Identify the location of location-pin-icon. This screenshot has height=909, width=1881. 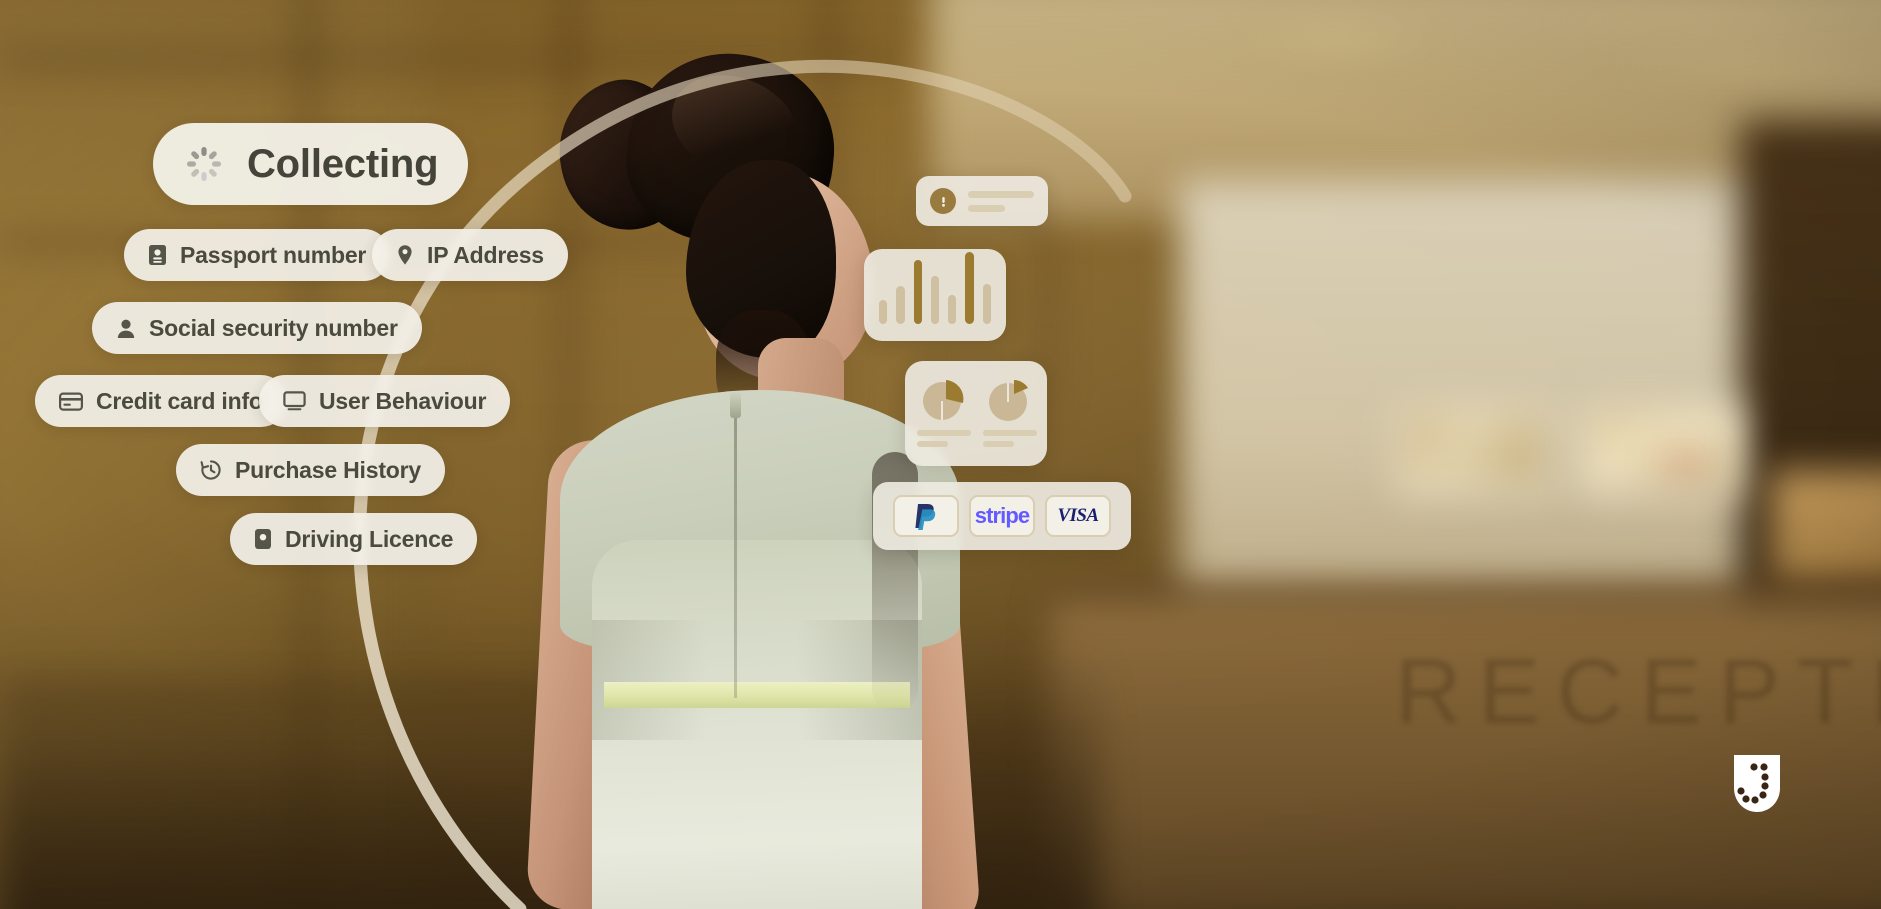
(405, 255).